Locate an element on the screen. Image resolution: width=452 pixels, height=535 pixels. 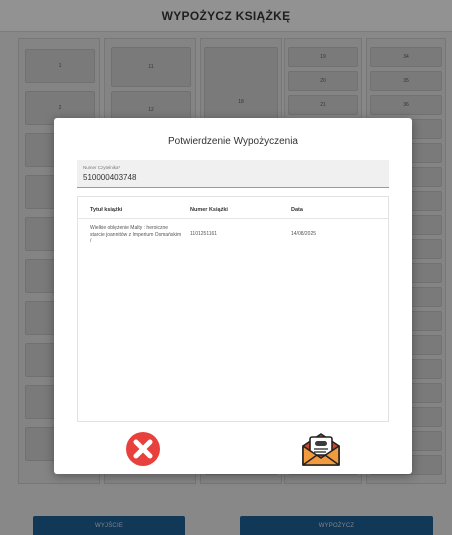
reader-number-field: Numer Czytelnika* 510000403748 is located at coordinates (233, 174).